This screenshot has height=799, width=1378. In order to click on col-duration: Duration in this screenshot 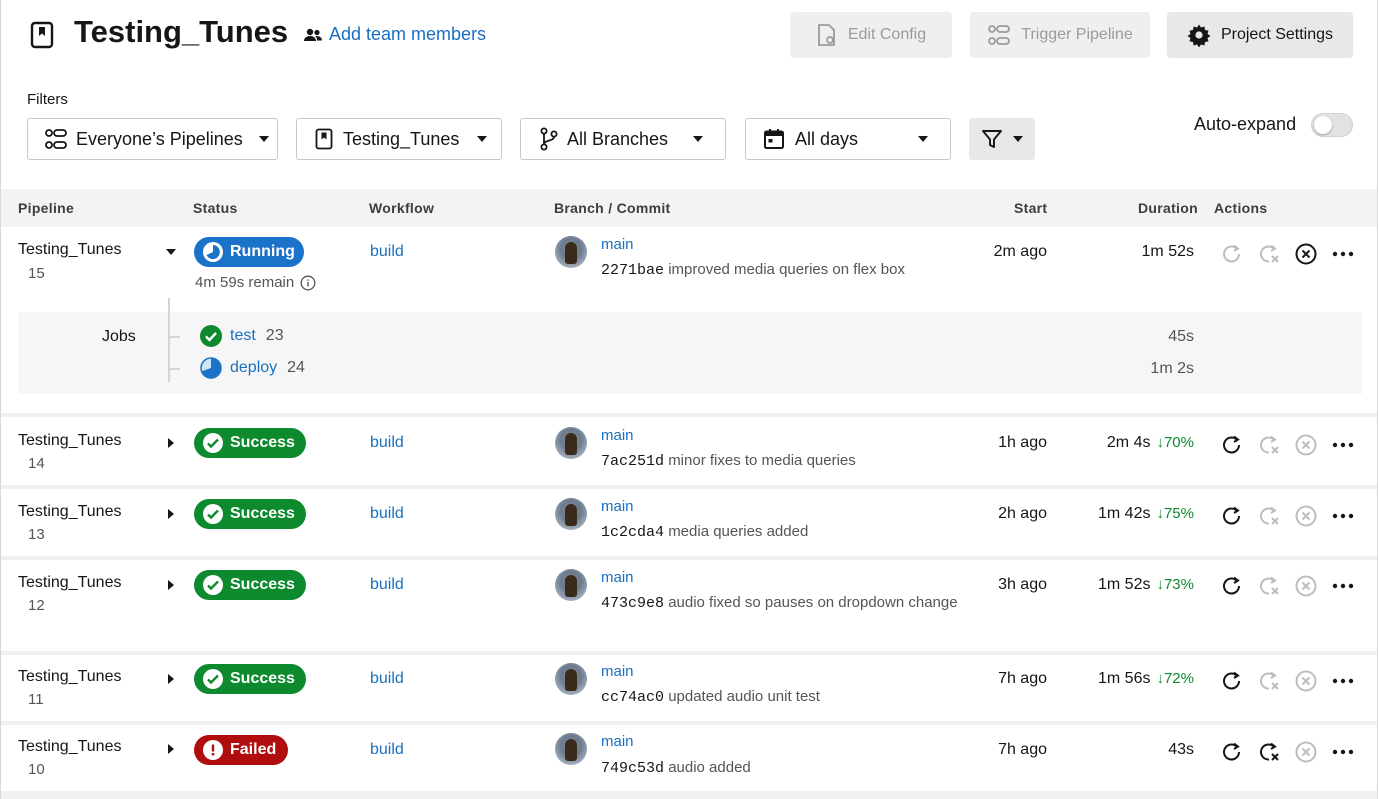, I will do `click(1168, 208)`.